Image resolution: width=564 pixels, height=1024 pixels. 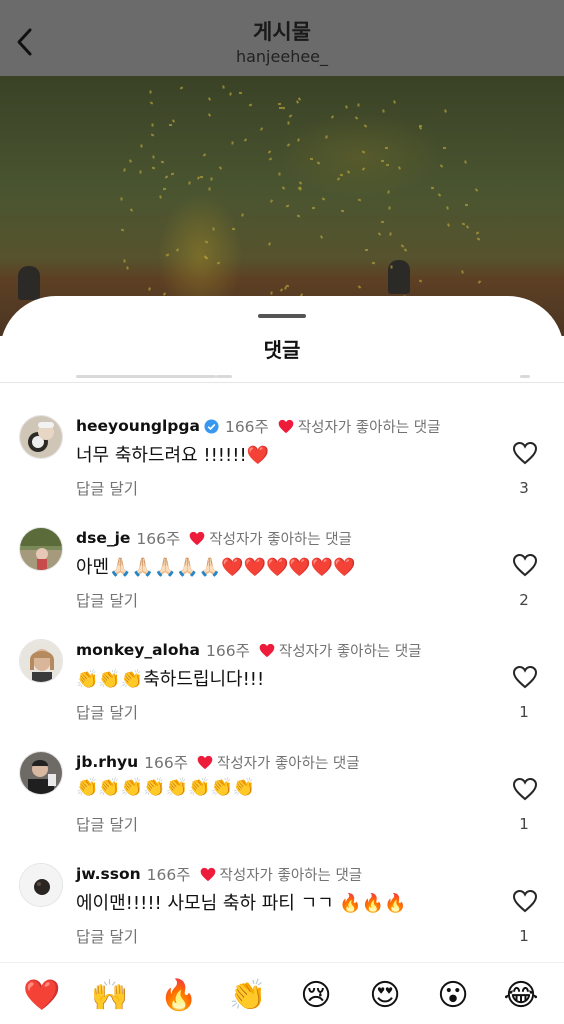 I want to click on scrolled-comment-remnant, so click(x=224, y=376).